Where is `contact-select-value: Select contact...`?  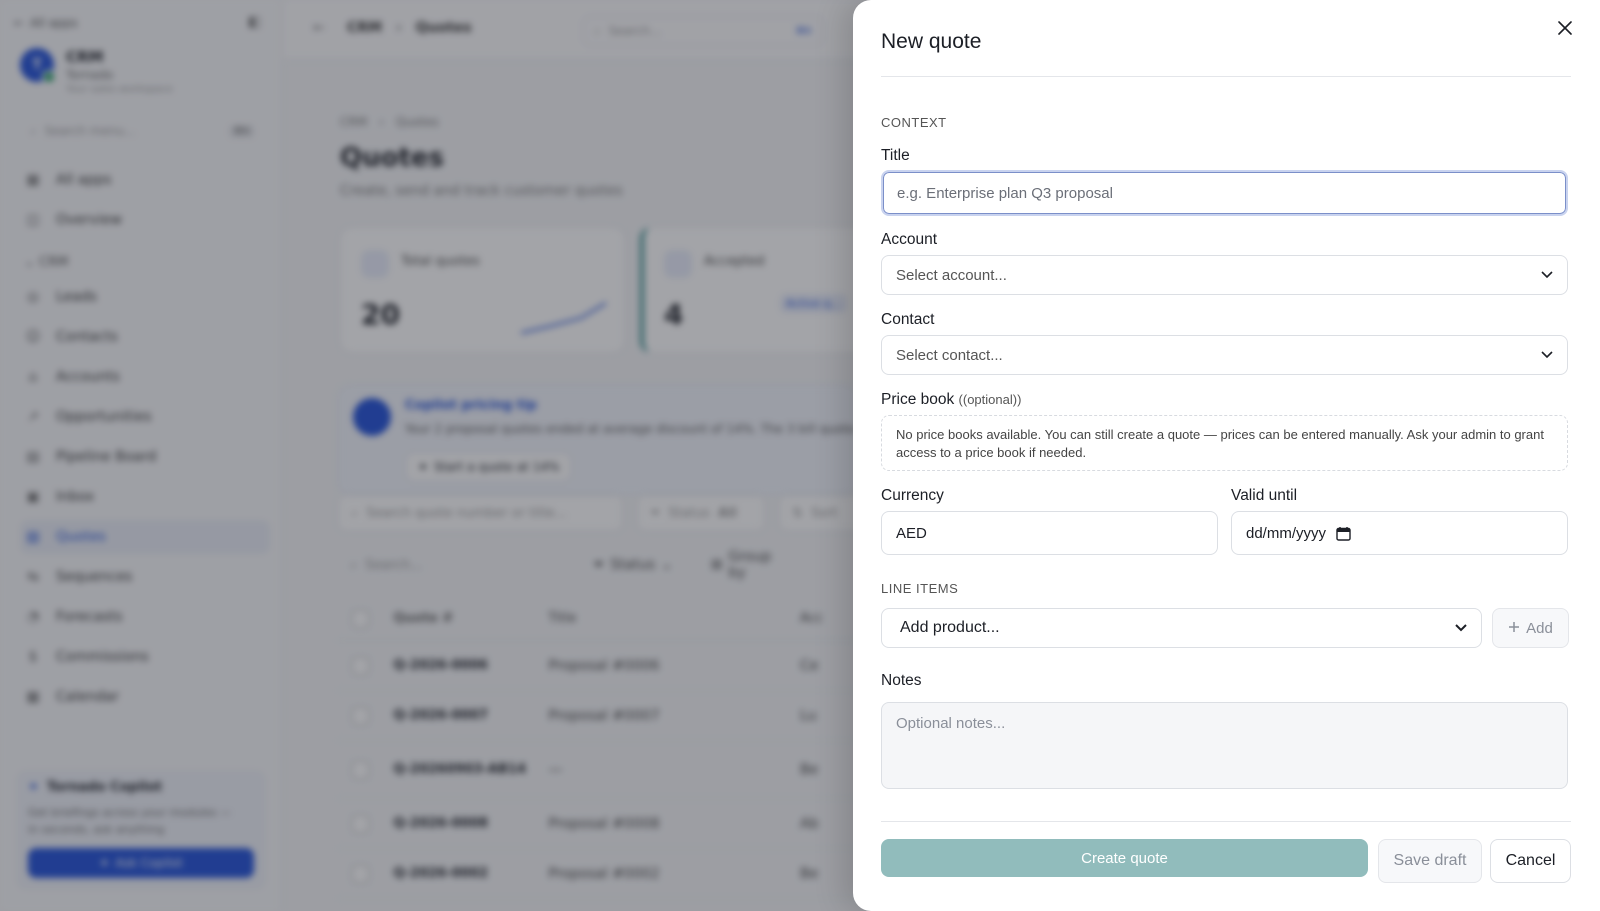 contact-select-value: Select contact... is located at coordinates (949, 355).